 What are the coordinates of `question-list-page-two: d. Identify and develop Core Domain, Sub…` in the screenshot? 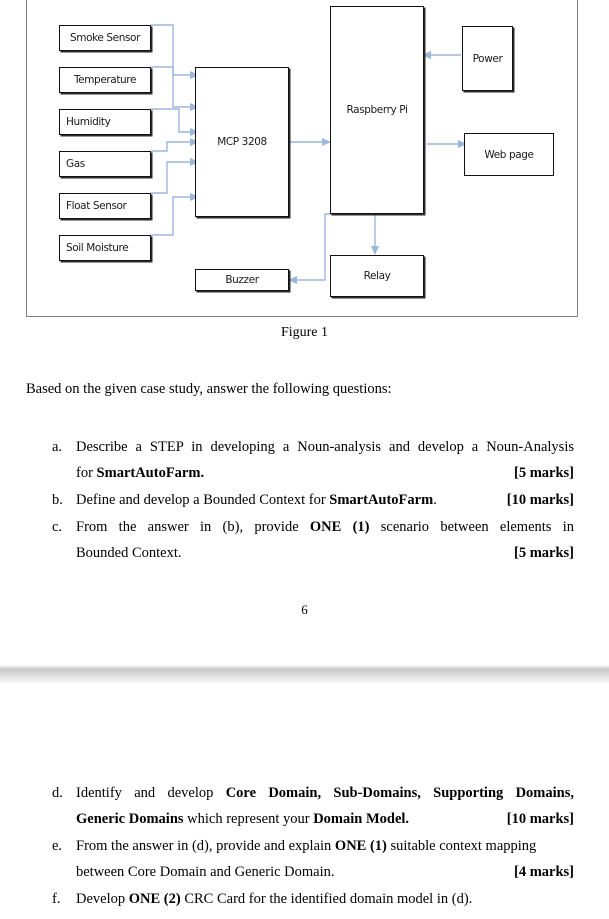 It's located at (313, 846).